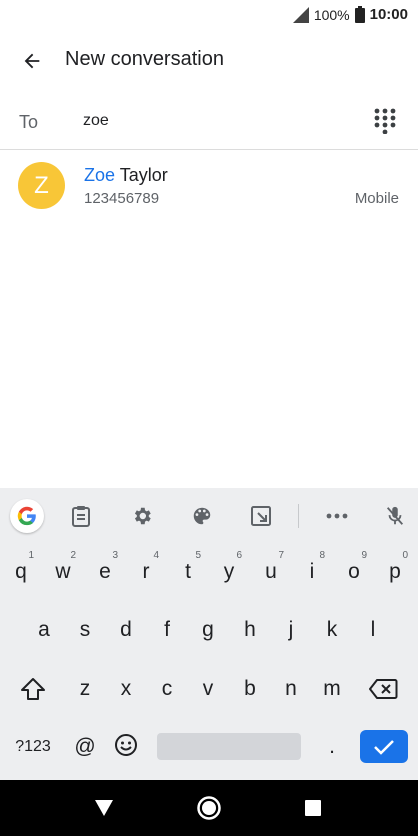 The height and width of the screenshot is (836, 418). What do you see at coordinates (332, 747) in the screenshot?
I see `key-period: .` at bounding box center [332, 747].